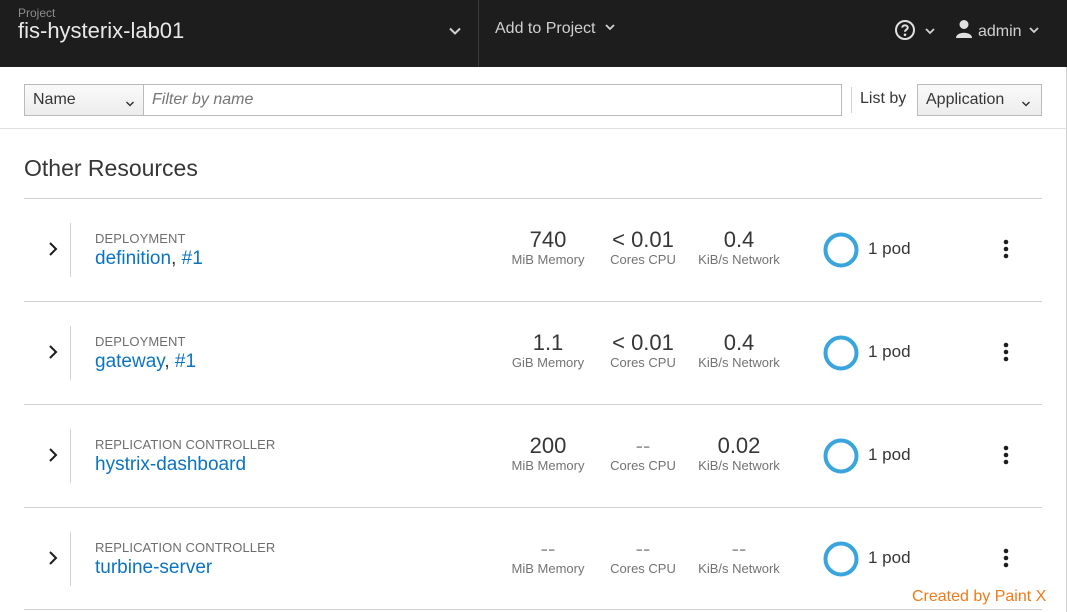  Describe the element at coordinates (545, 28) in the screenshot. I see `add-to-project-label: Add to Project` at that location.